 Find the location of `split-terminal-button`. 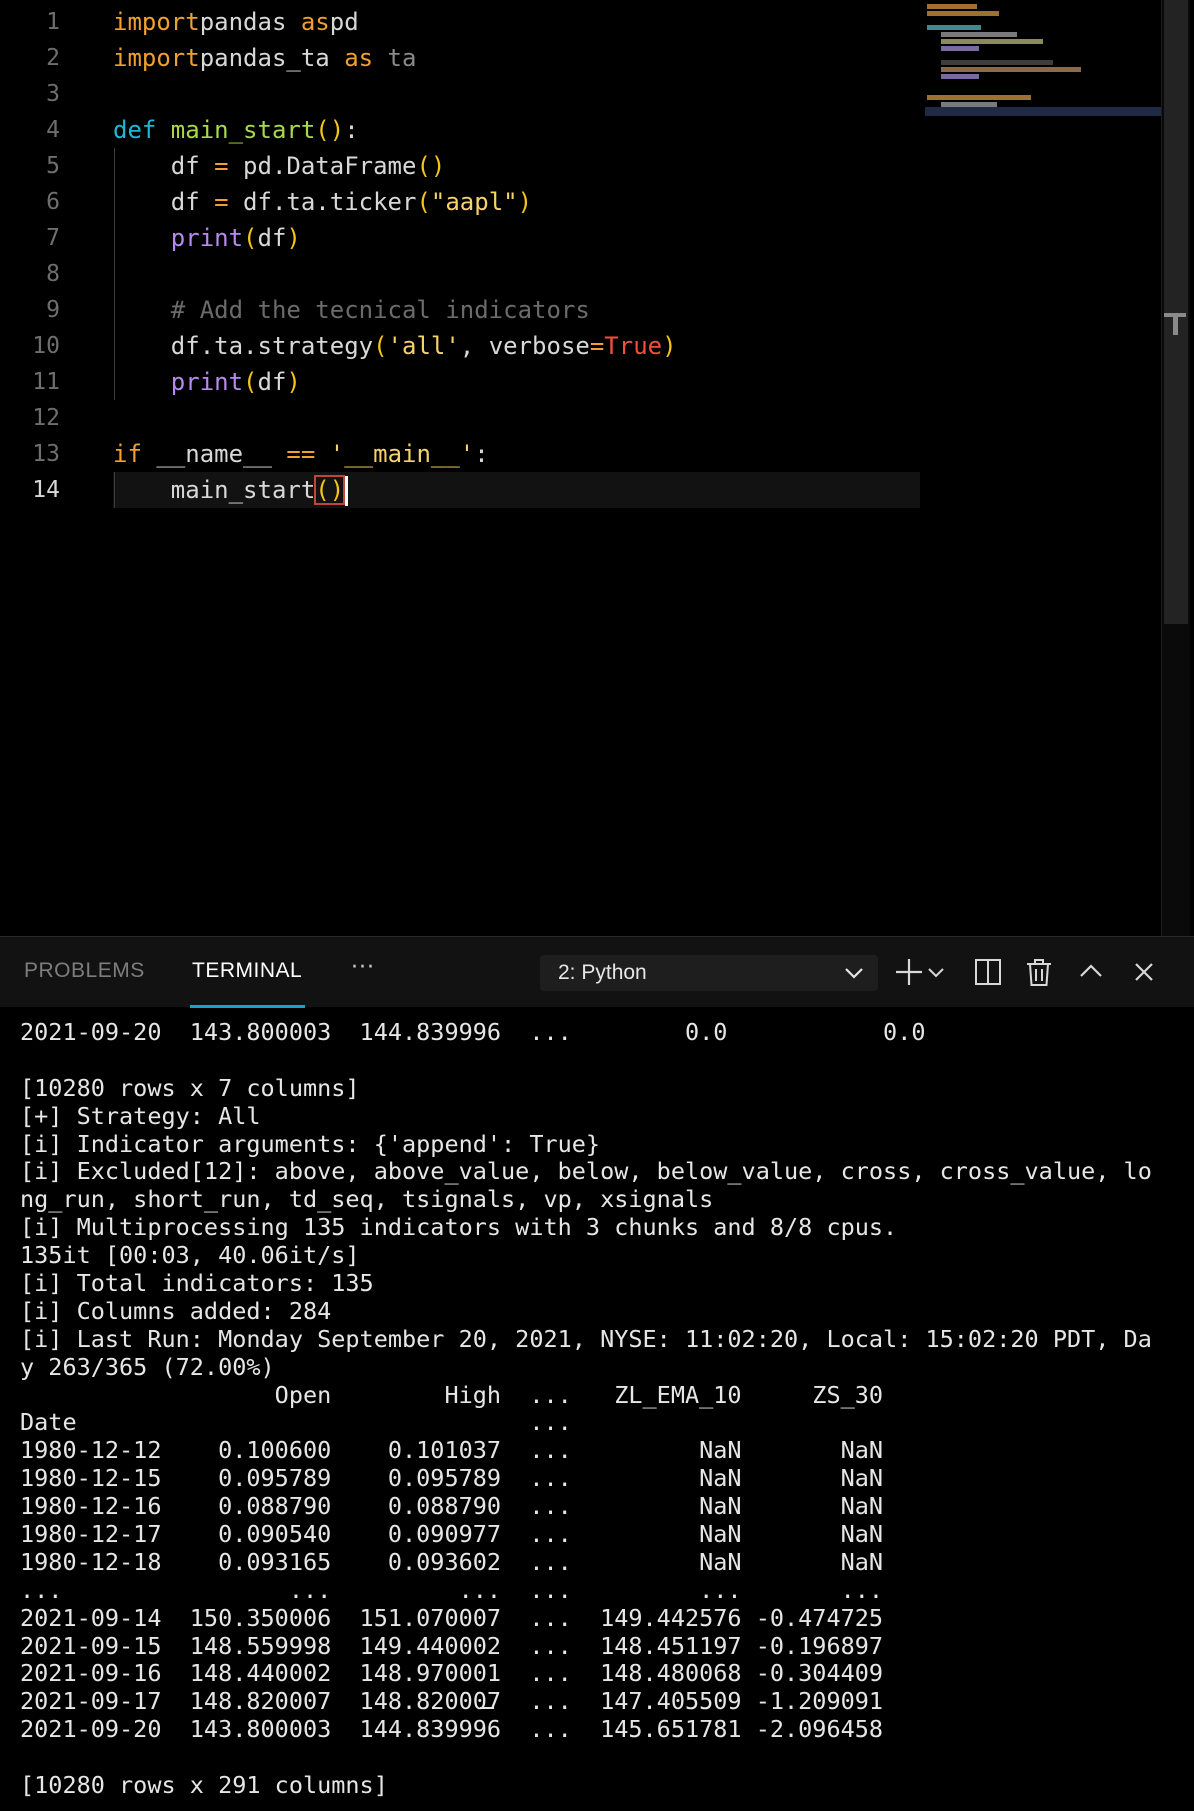

split-terminal-button is located at coordinates (988, 972).